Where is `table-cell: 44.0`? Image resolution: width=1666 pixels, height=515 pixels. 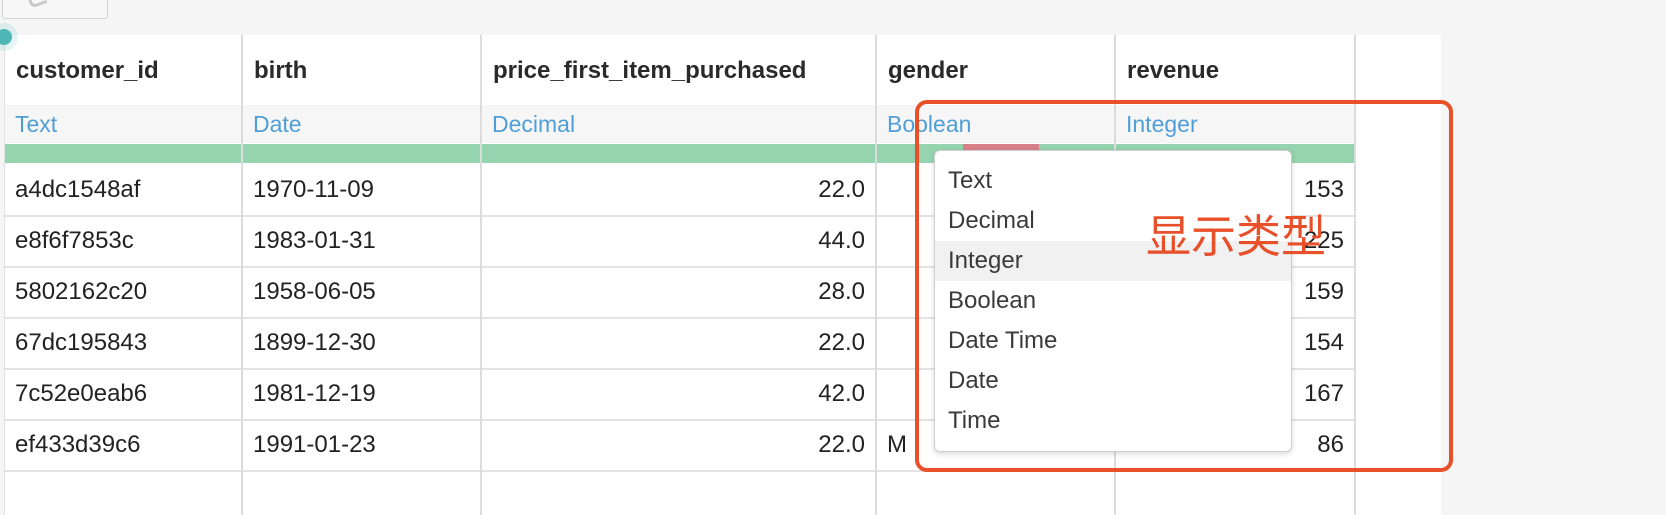 table-cell: 44.0 is located at coordinates (678, 241).